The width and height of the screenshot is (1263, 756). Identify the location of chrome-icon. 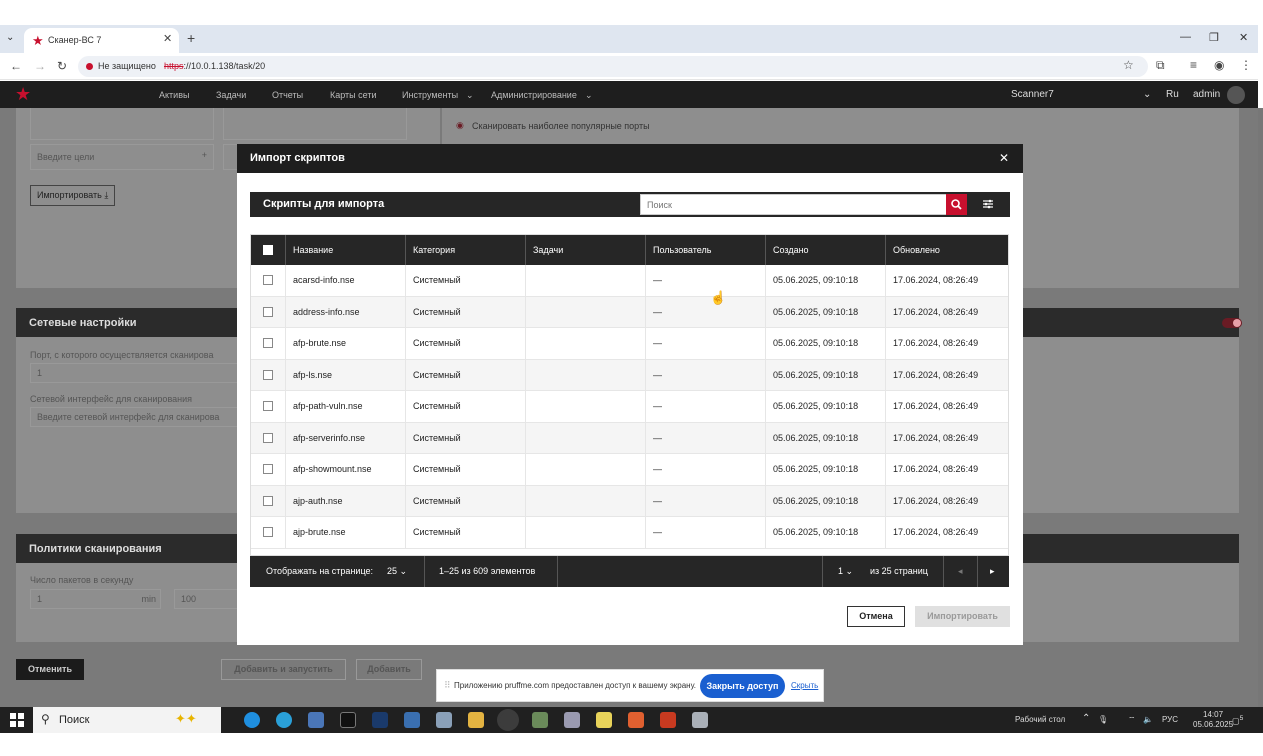
(508, 720).